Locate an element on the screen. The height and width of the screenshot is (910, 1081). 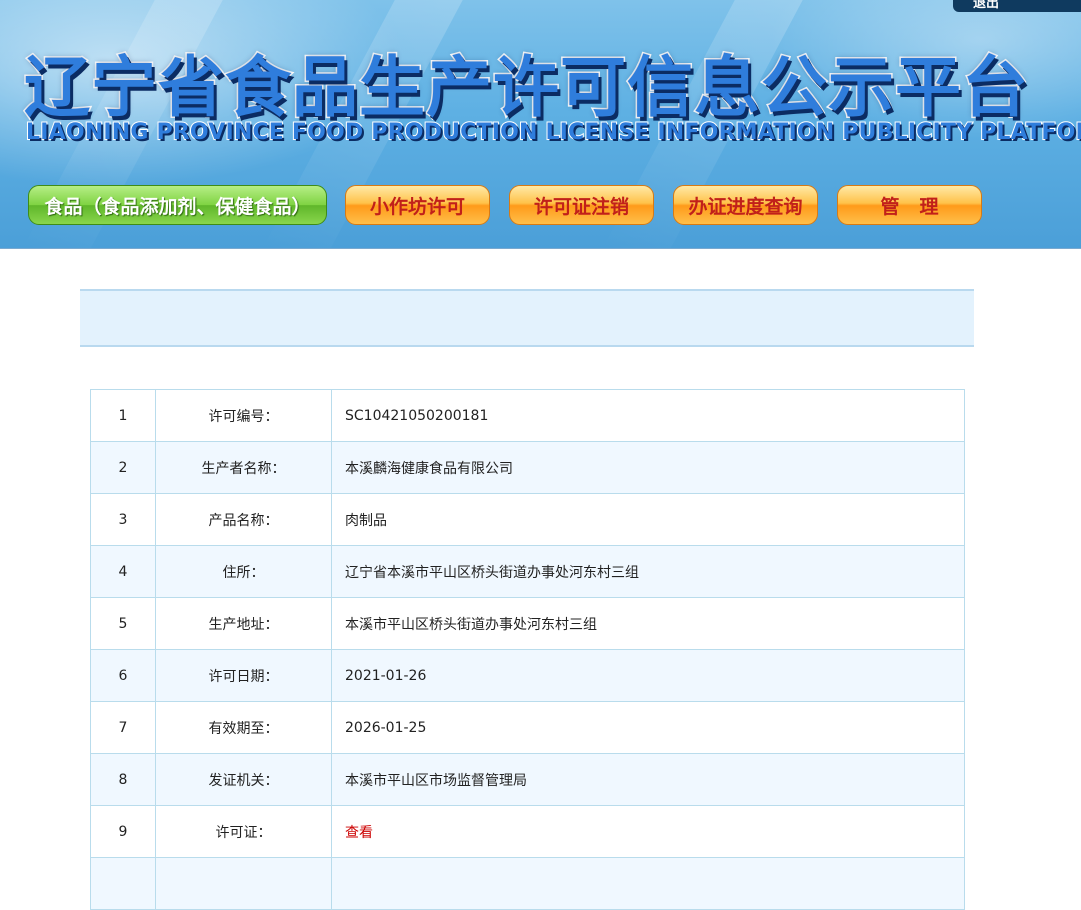
nav-food-button: 食品（食品添加剂、保健食品） is located at coordinates (177, 205).